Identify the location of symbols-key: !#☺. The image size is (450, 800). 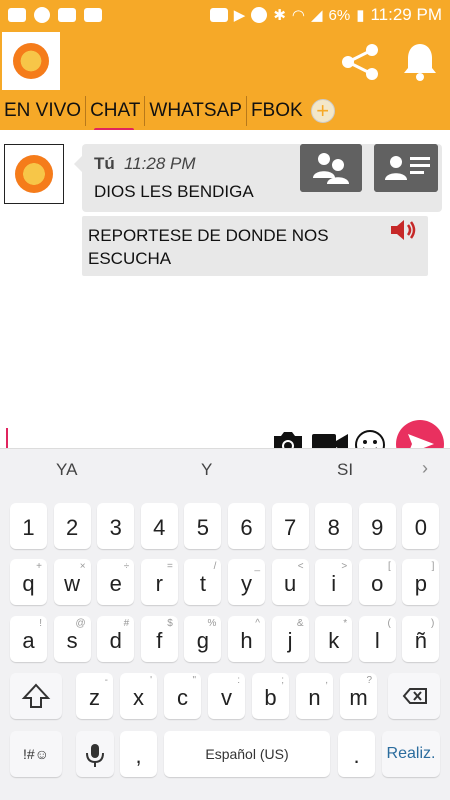
(36, 754).